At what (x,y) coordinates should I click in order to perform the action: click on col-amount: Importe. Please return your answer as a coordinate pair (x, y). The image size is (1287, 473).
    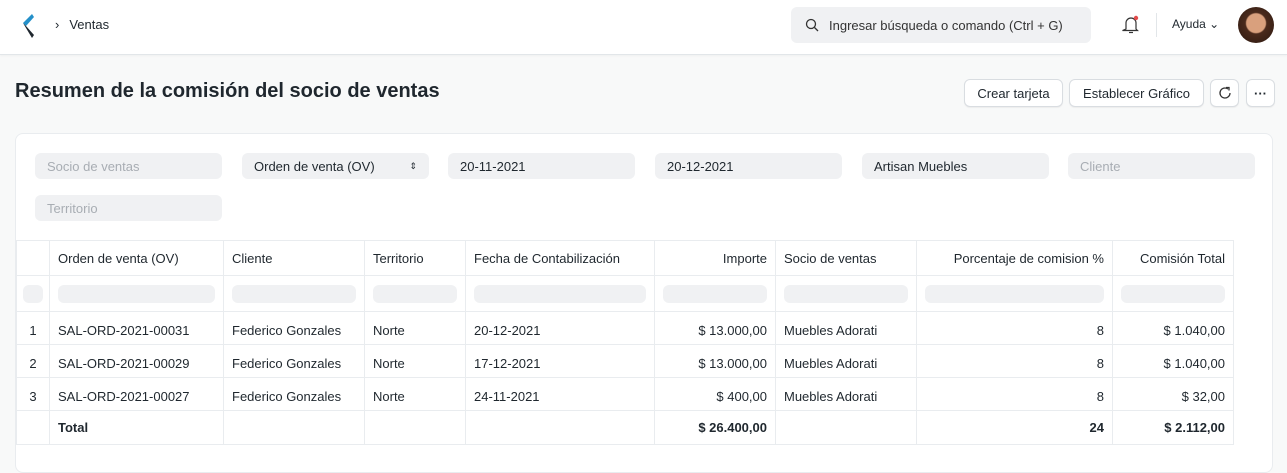
    Looking at the image, I should click on (715, 258).